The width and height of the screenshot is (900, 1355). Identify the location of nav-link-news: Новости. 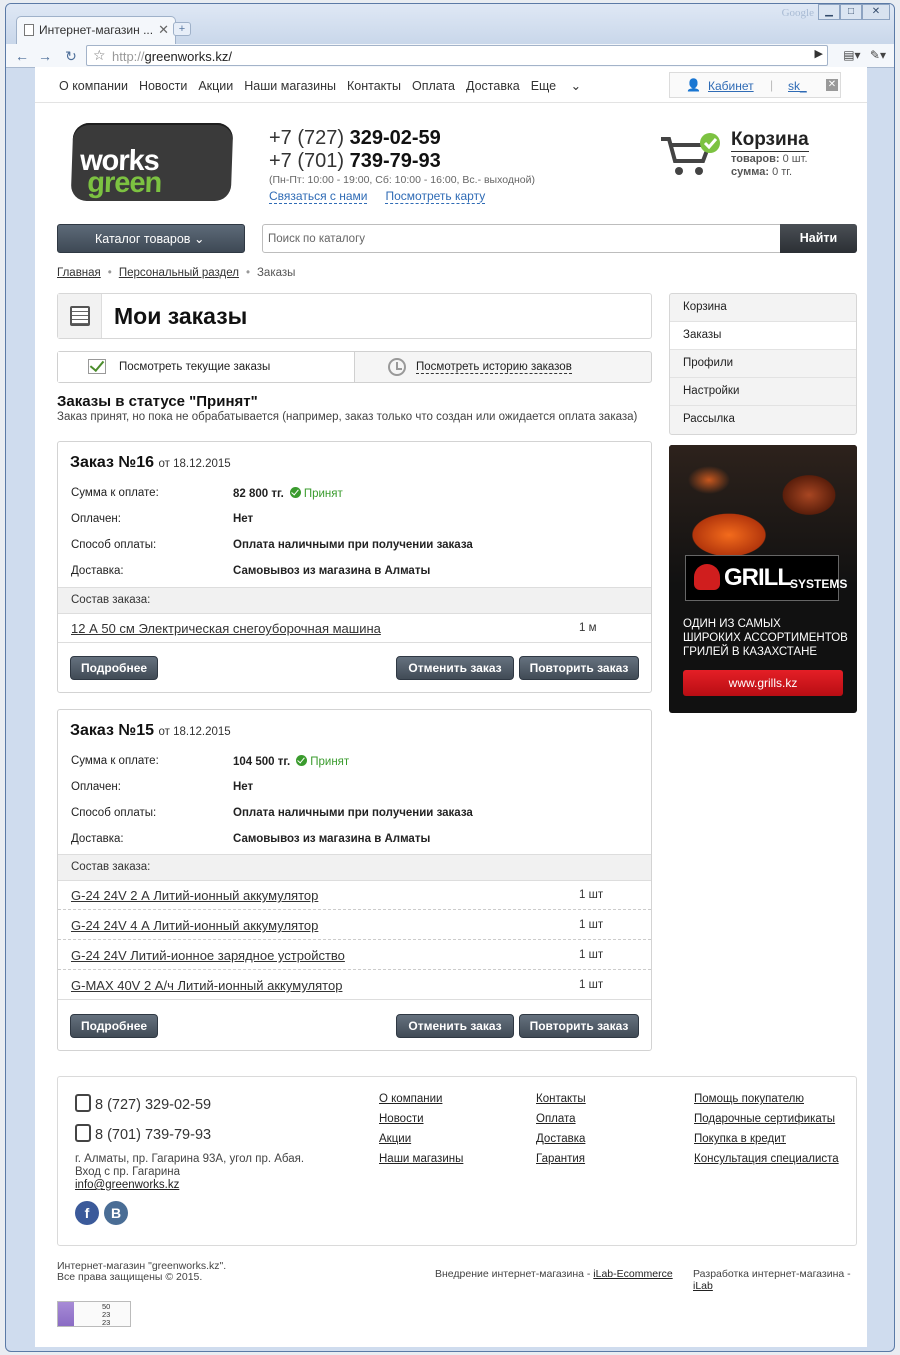
(163, 86).